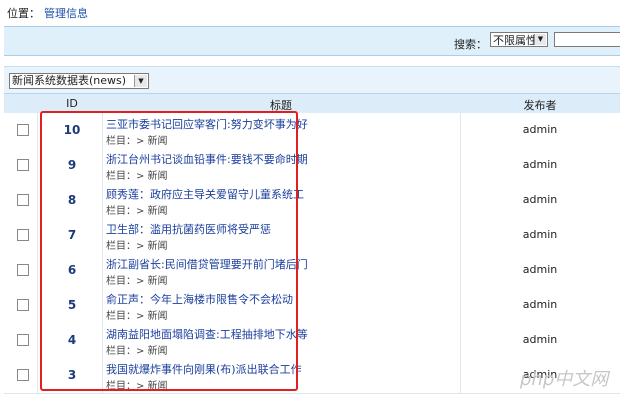 Image resolution: width=620 pixels, height=404 pixels. What do you see at coordinates (69, 80) in the screenshot?
I see `data-table-select-value: 新闻系统数据表(news)` at bounding box center [69, 80].